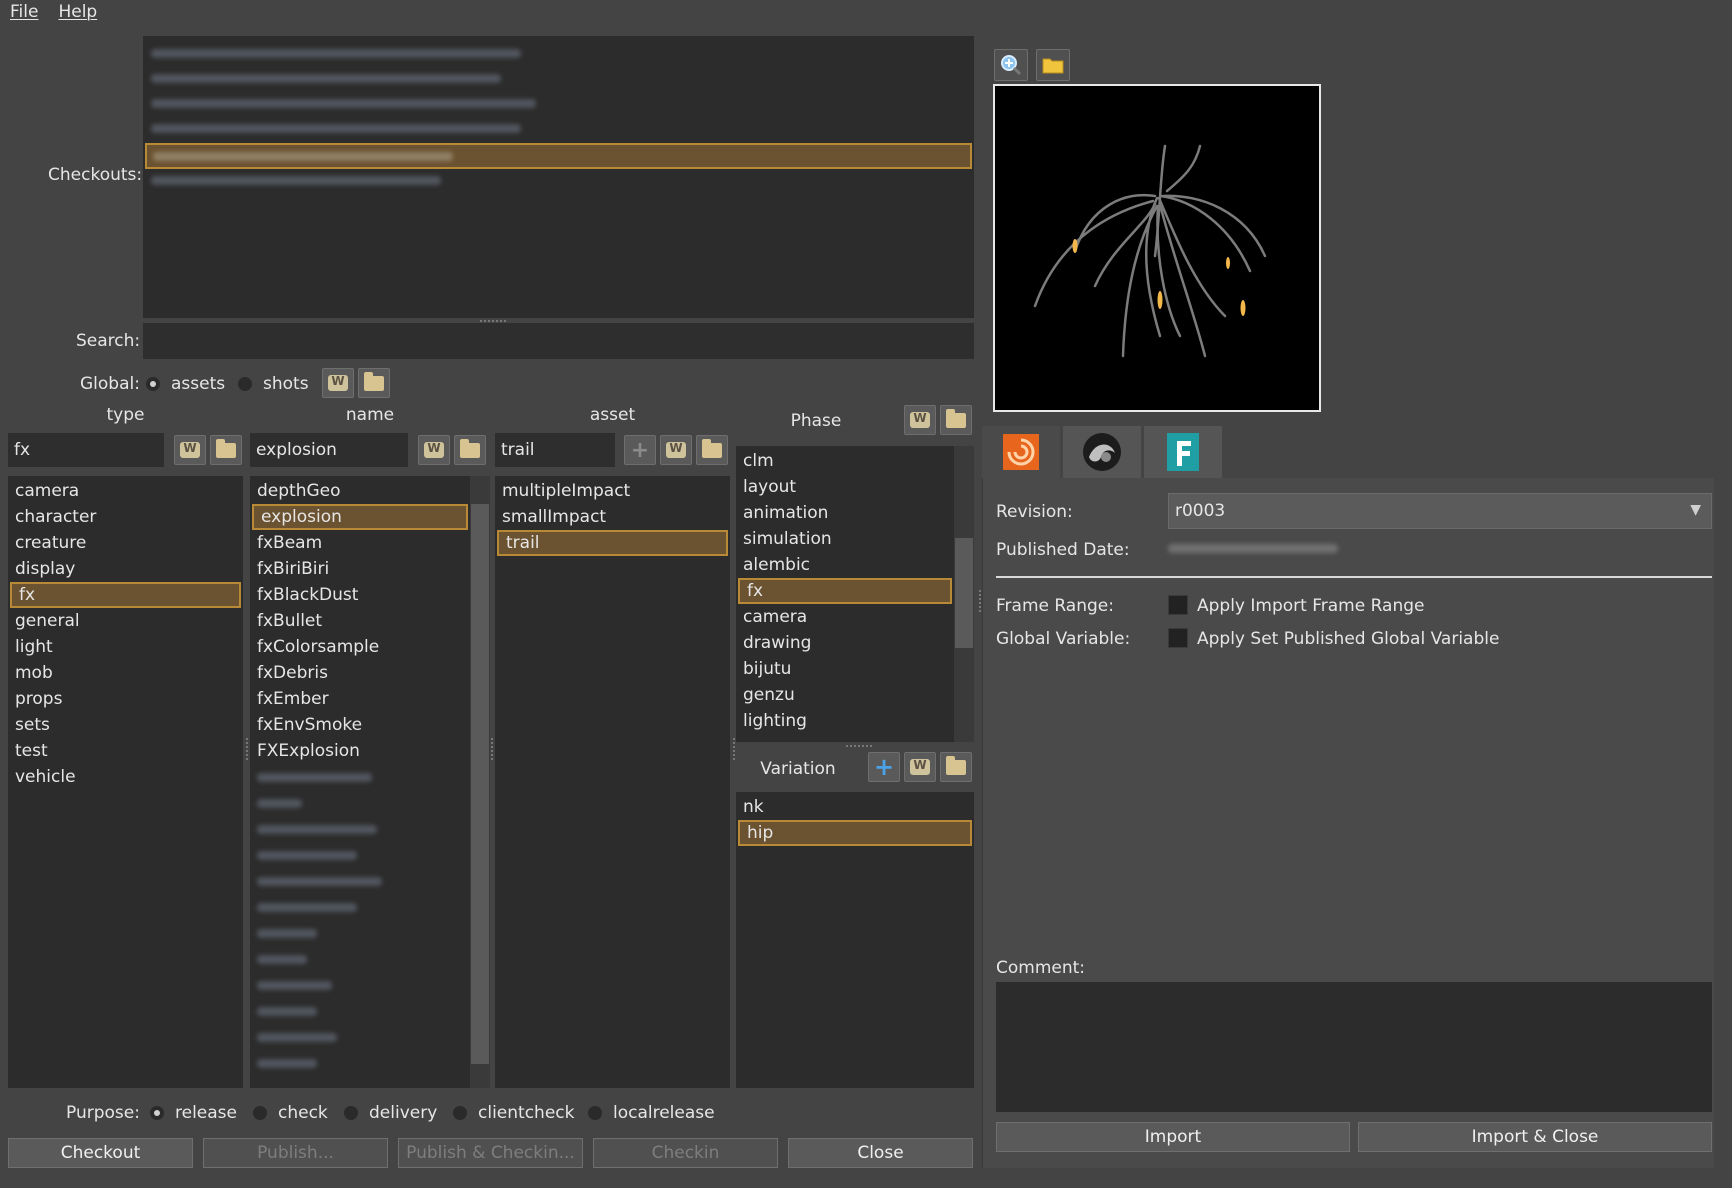  Describe the element at coordinates (855, 807) in the screenshot. I see `list-item: nk` at that location.